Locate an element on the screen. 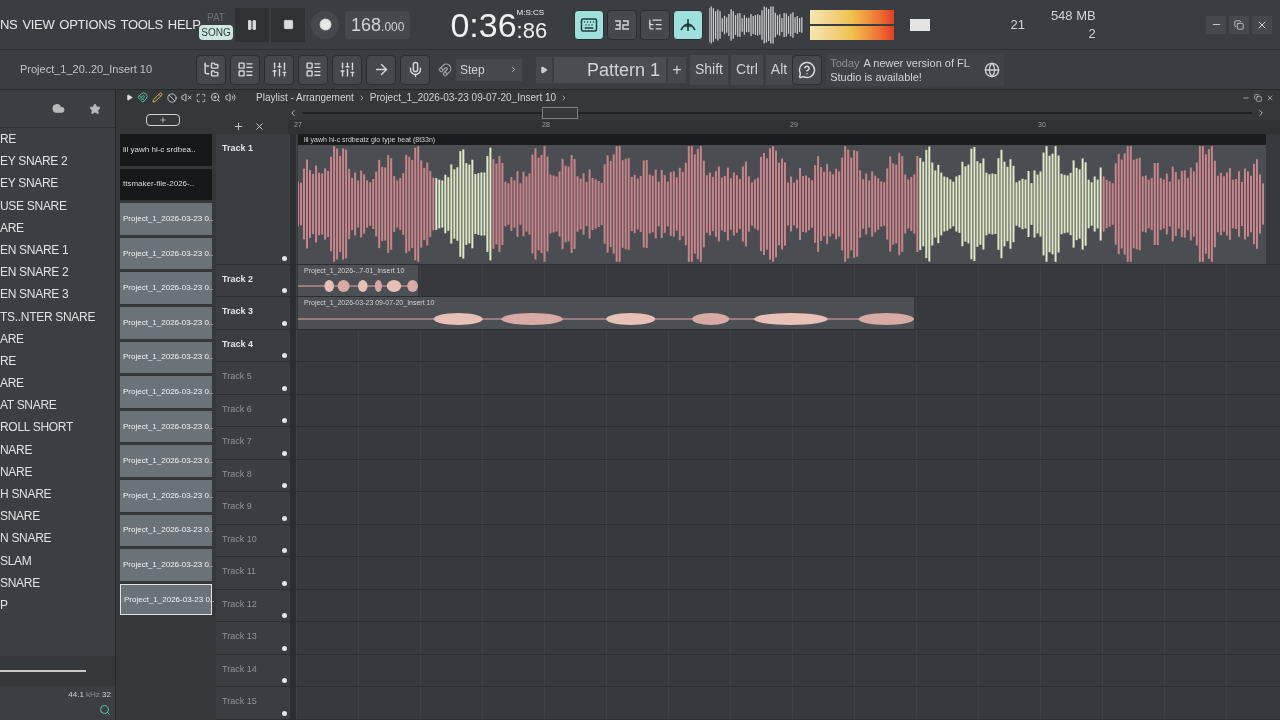 This screenshot has height=720, width=1280. menu-item: NS is located at coordinates (9, 24).